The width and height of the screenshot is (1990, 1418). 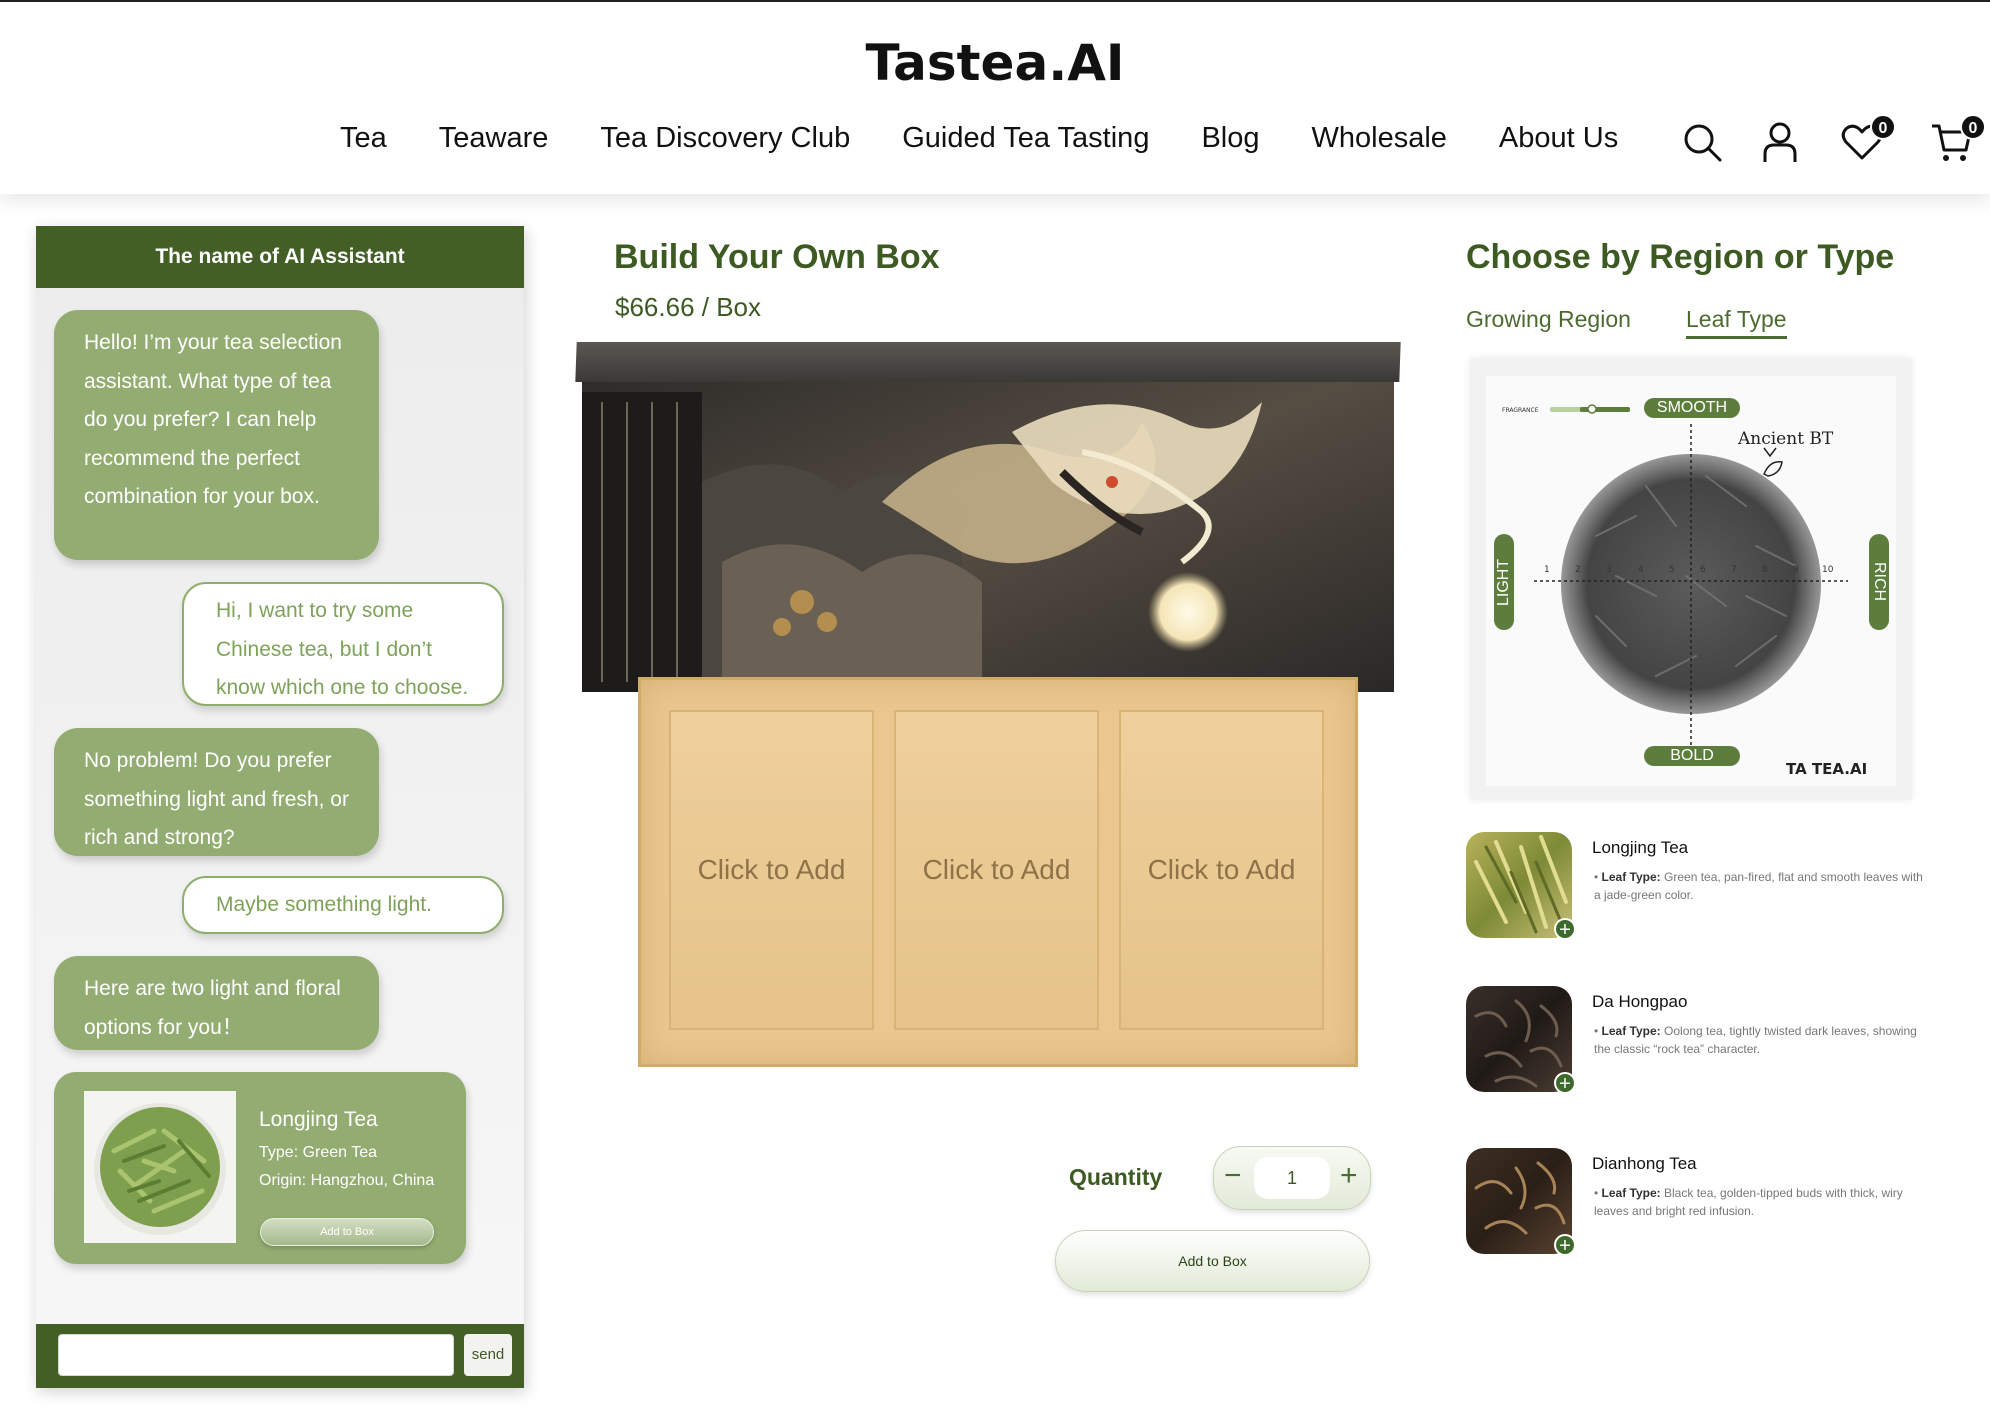 I want to click on radar-label-right: RICH, so click(x=1879, y=582).